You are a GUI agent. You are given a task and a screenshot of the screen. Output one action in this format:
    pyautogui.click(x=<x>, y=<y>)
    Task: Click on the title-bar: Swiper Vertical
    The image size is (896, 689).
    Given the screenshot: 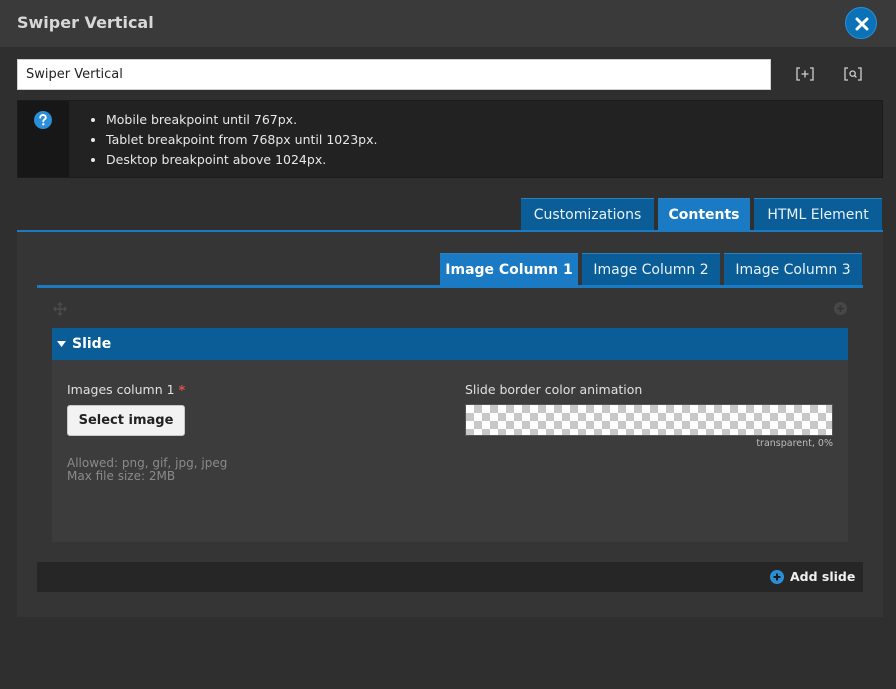 What is the action you would take?
    pyautogui.click(x=448, y=23)
    